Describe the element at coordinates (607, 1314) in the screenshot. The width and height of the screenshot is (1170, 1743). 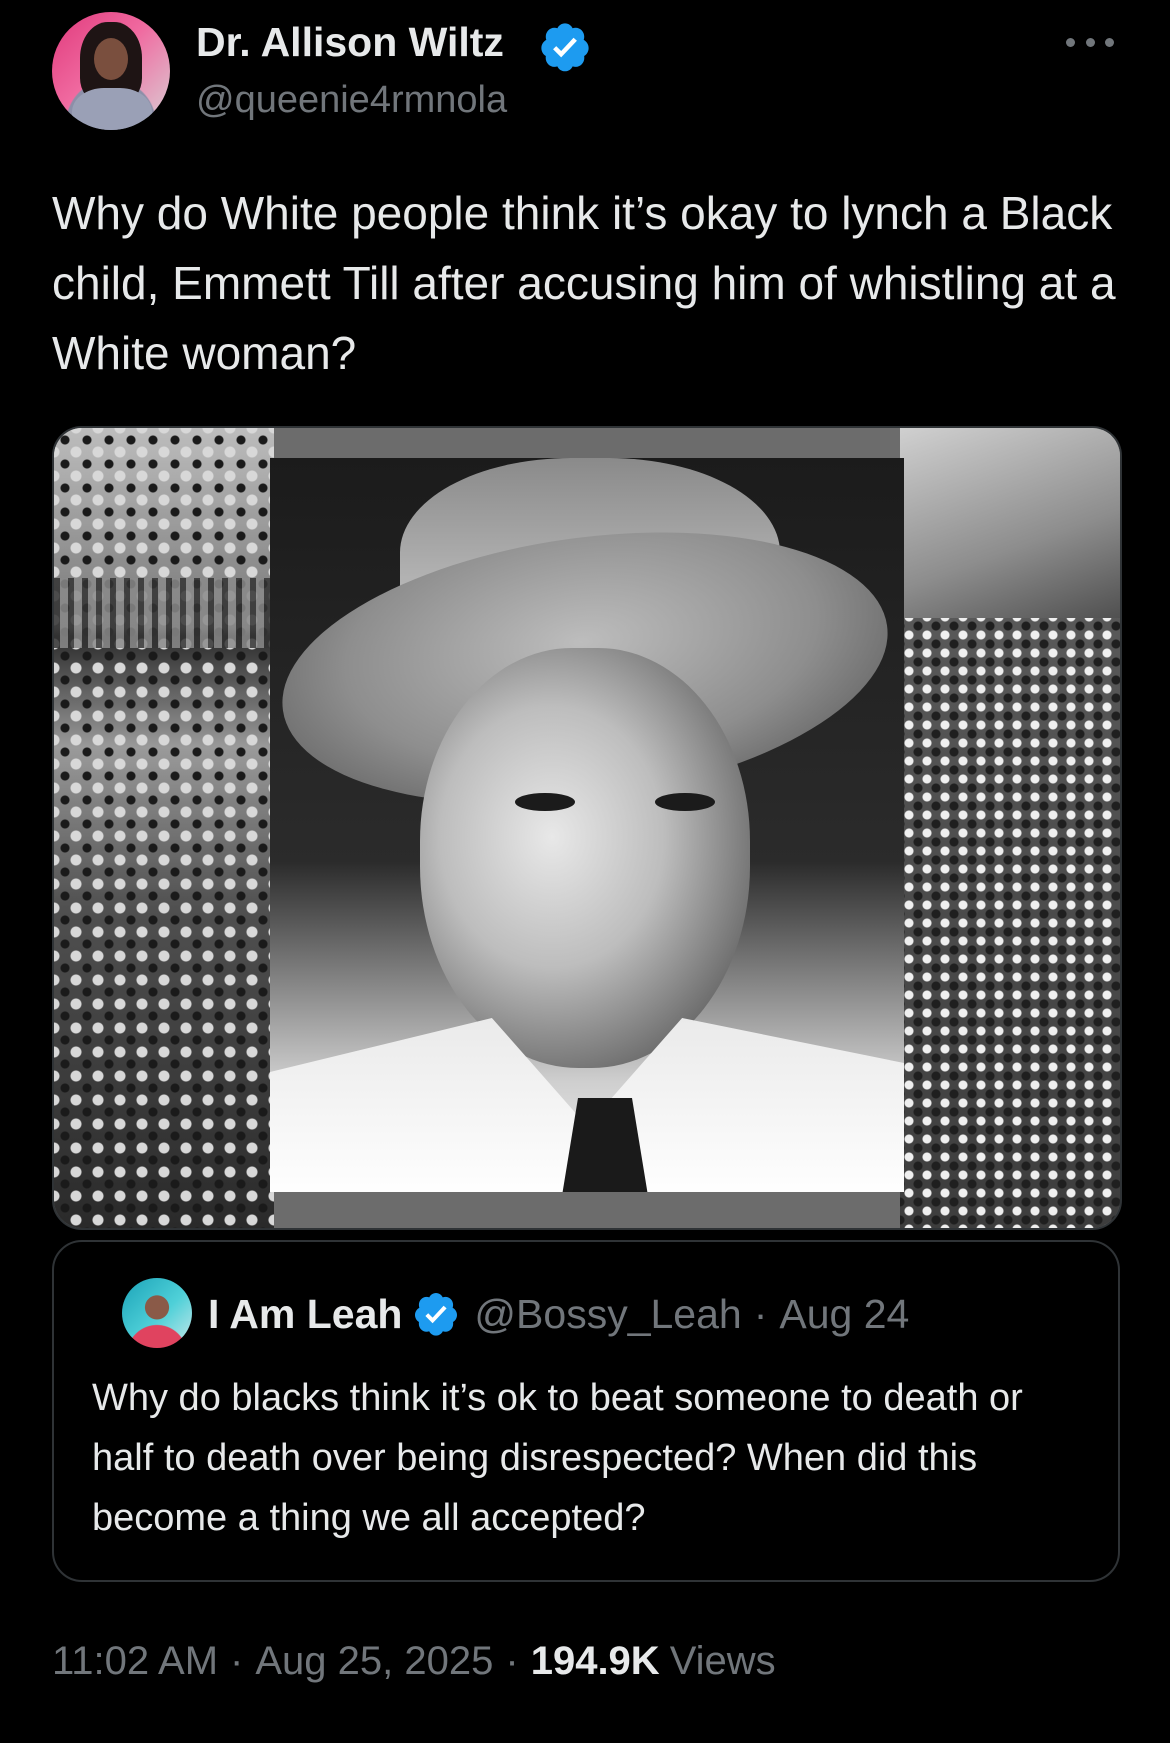
I see `quote-author-handle: @Bossy_Leah` at that location.